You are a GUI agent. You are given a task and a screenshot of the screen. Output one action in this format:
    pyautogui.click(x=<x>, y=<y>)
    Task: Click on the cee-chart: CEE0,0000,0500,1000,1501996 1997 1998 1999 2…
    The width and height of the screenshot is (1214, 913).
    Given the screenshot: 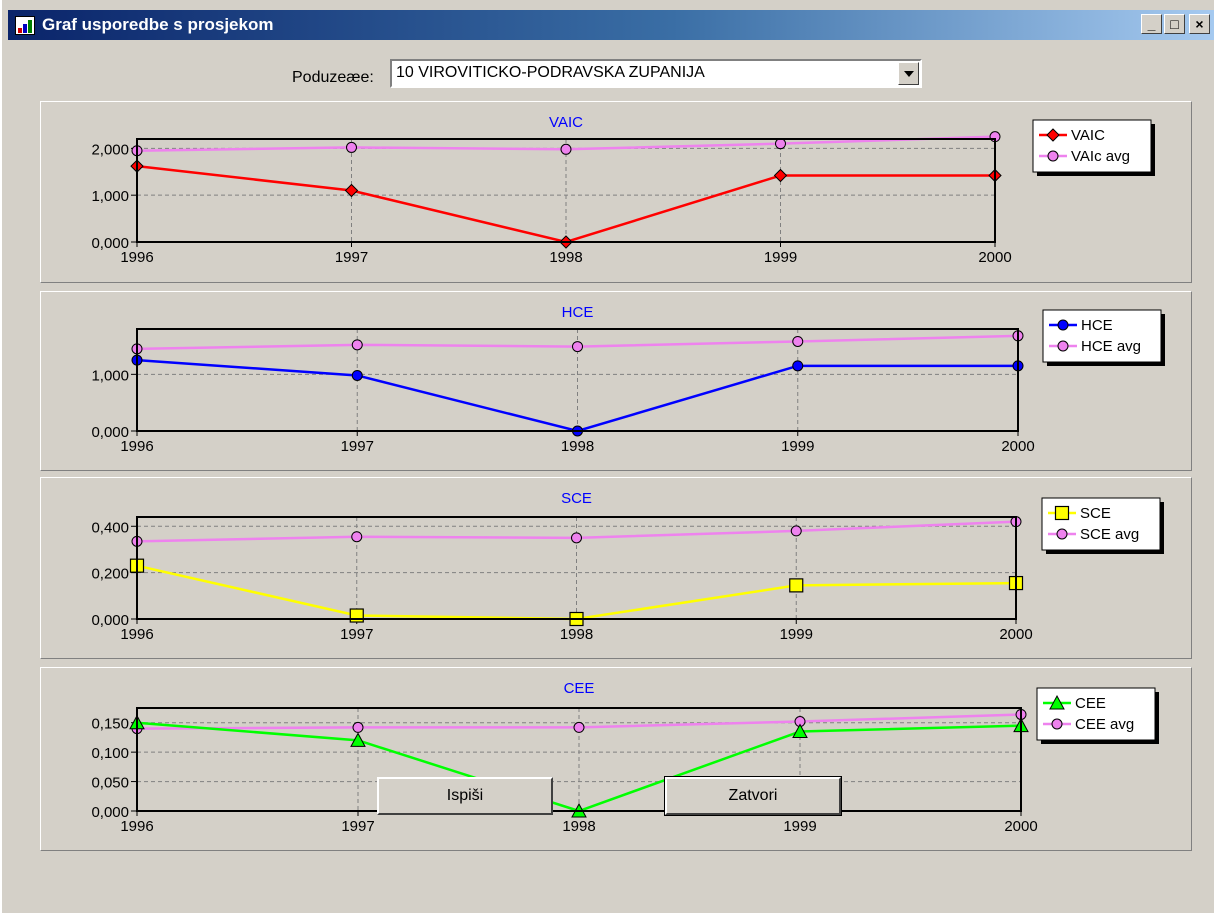 What is the action you would take?
    pyautogui.click(x=625, y=757)
    